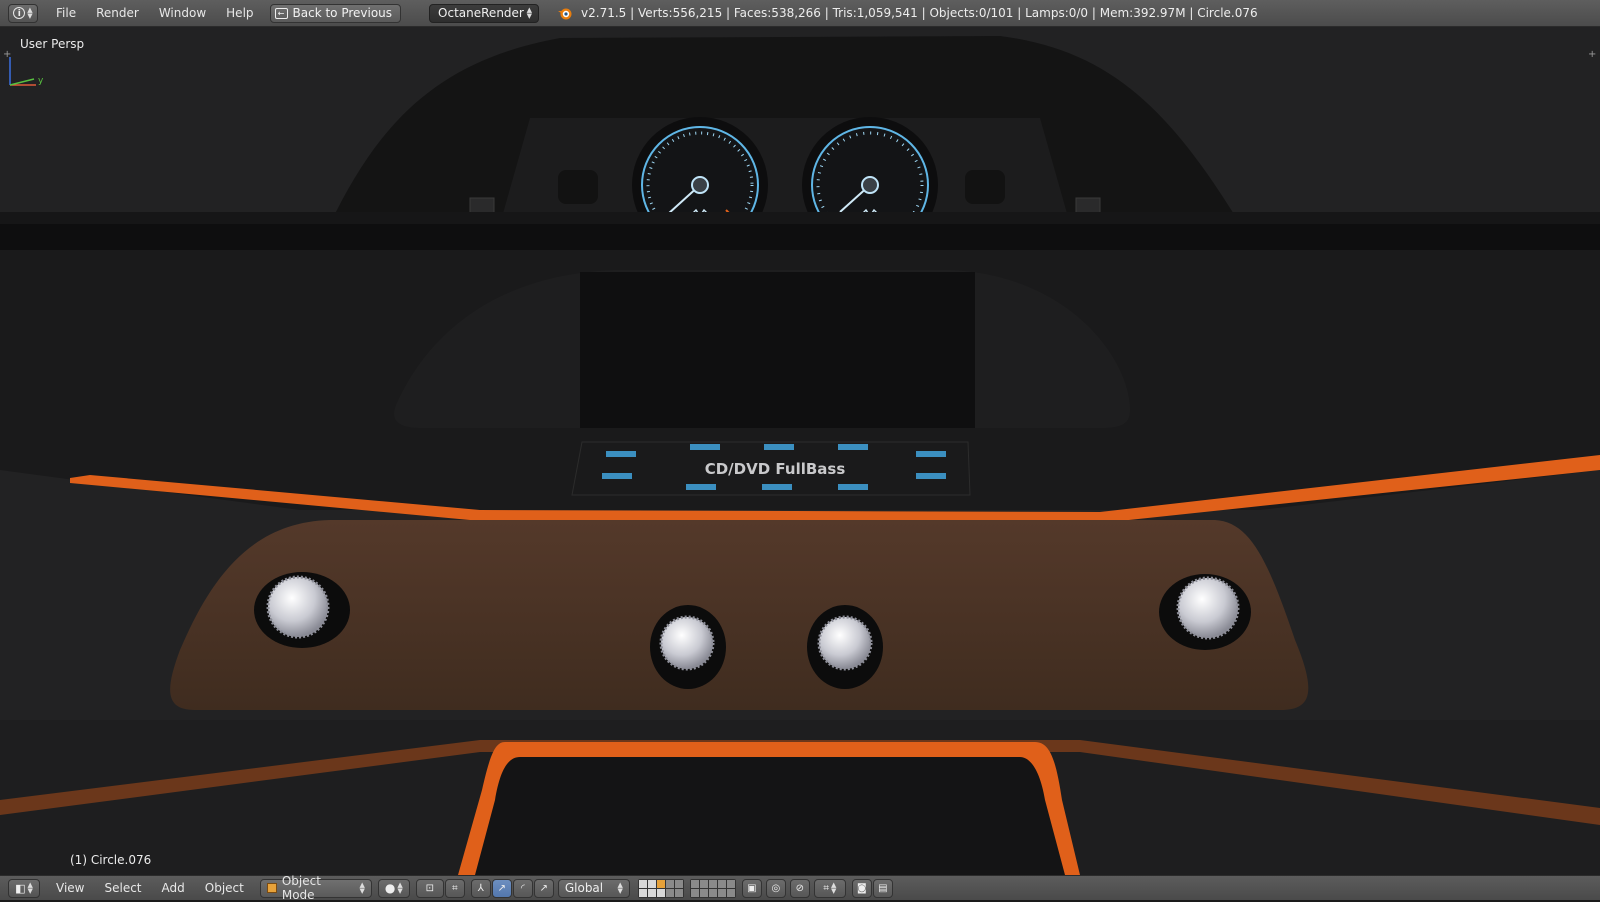 This screenshot has width=1600, height=902. I want to click on object-mode-select: Object Mode ▲ ▼, so click(315, 888).